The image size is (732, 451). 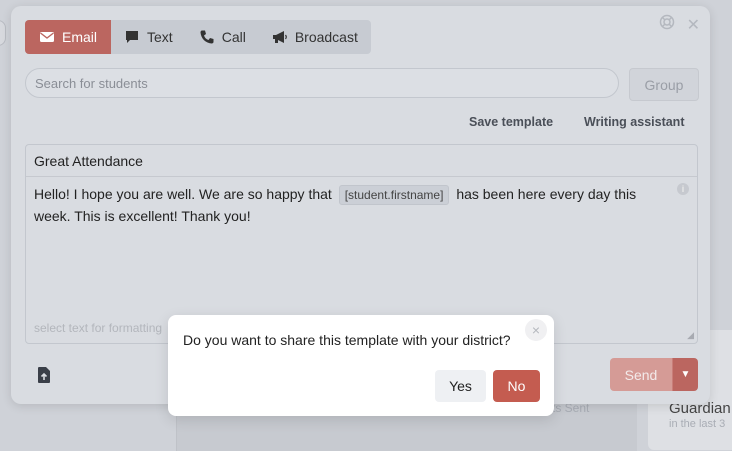 I want to click on group-button: Group, so click(x=664, y=84).